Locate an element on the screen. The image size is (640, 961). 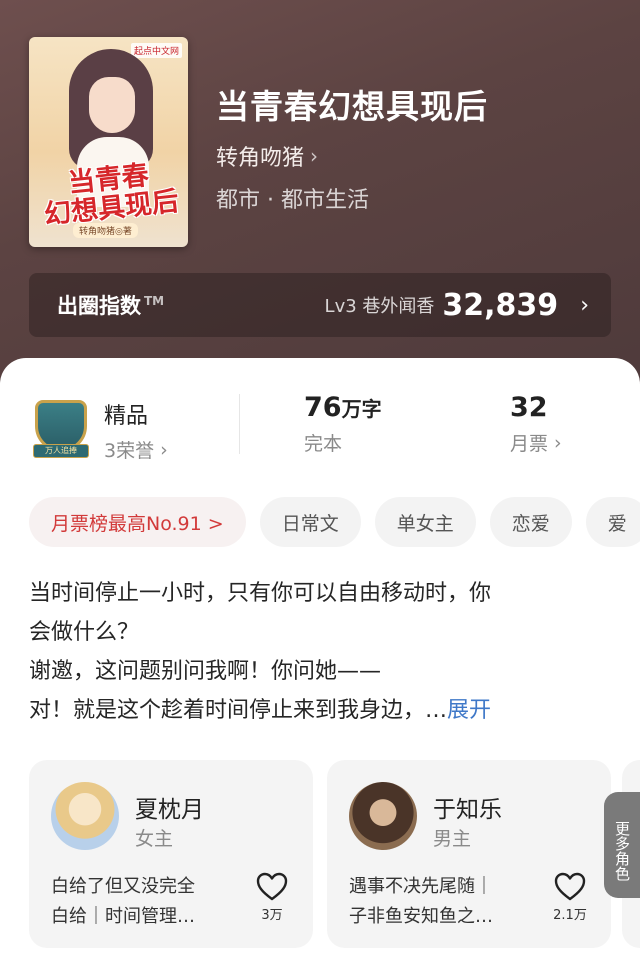
word-count-stat: 76万字 完本 is located at coordinates (343, 424).